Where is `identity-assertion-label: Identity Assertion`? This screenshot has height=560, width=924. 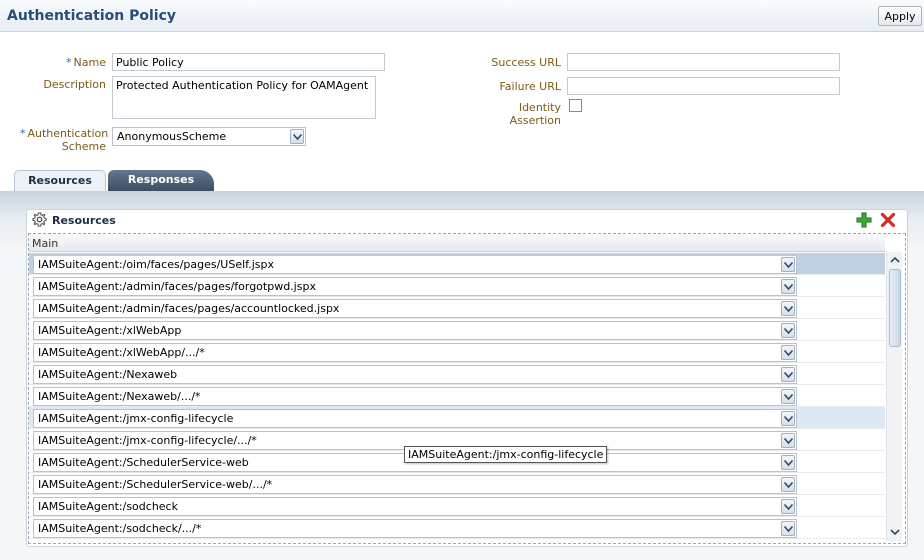 identity-assertion-label: Identity Assertion is located at coordinates (535, 114).